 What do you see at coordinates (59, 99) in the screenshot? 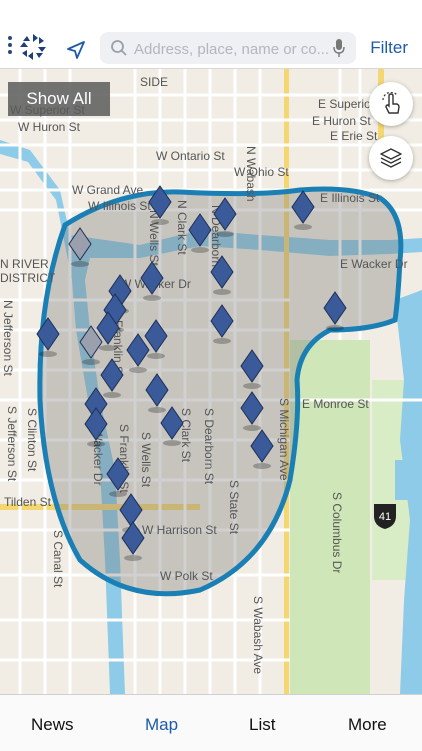
I see `show-all-button: Show All` at bounding box center [59, 99].